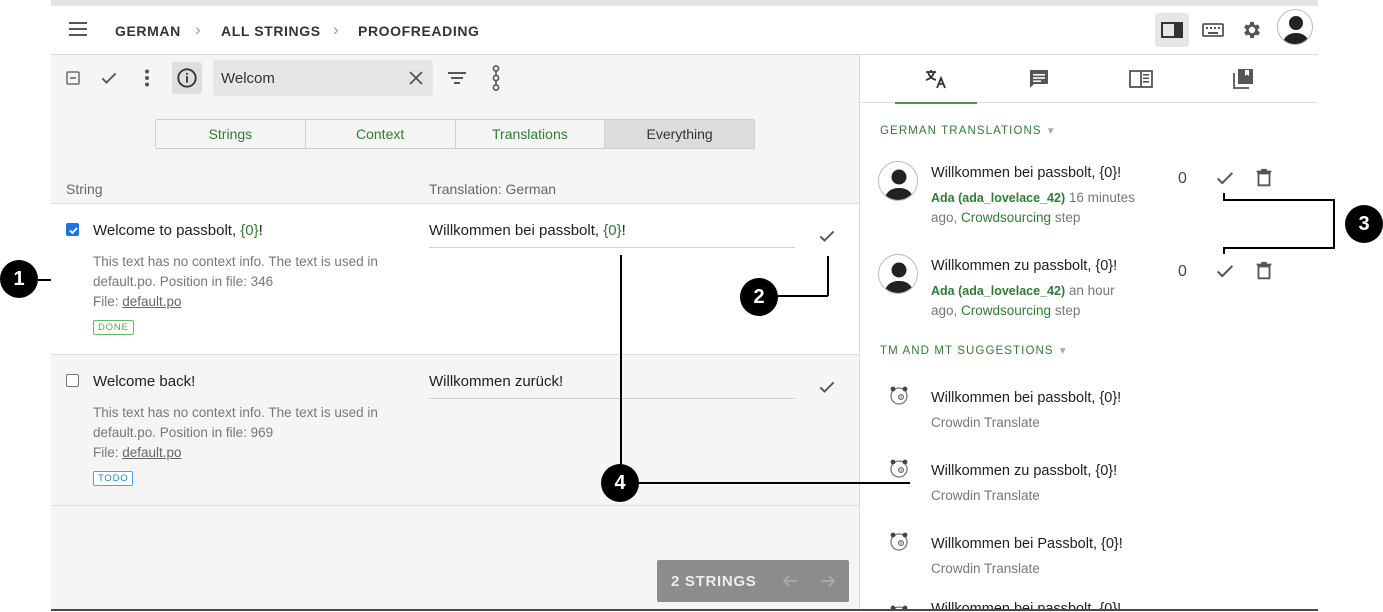 Image resolution: width=1383 pixels, height=612 pixels. Describe the element at coordinates (231, 134) in the screenshot. I see `tab-strings: Strings` at that location.